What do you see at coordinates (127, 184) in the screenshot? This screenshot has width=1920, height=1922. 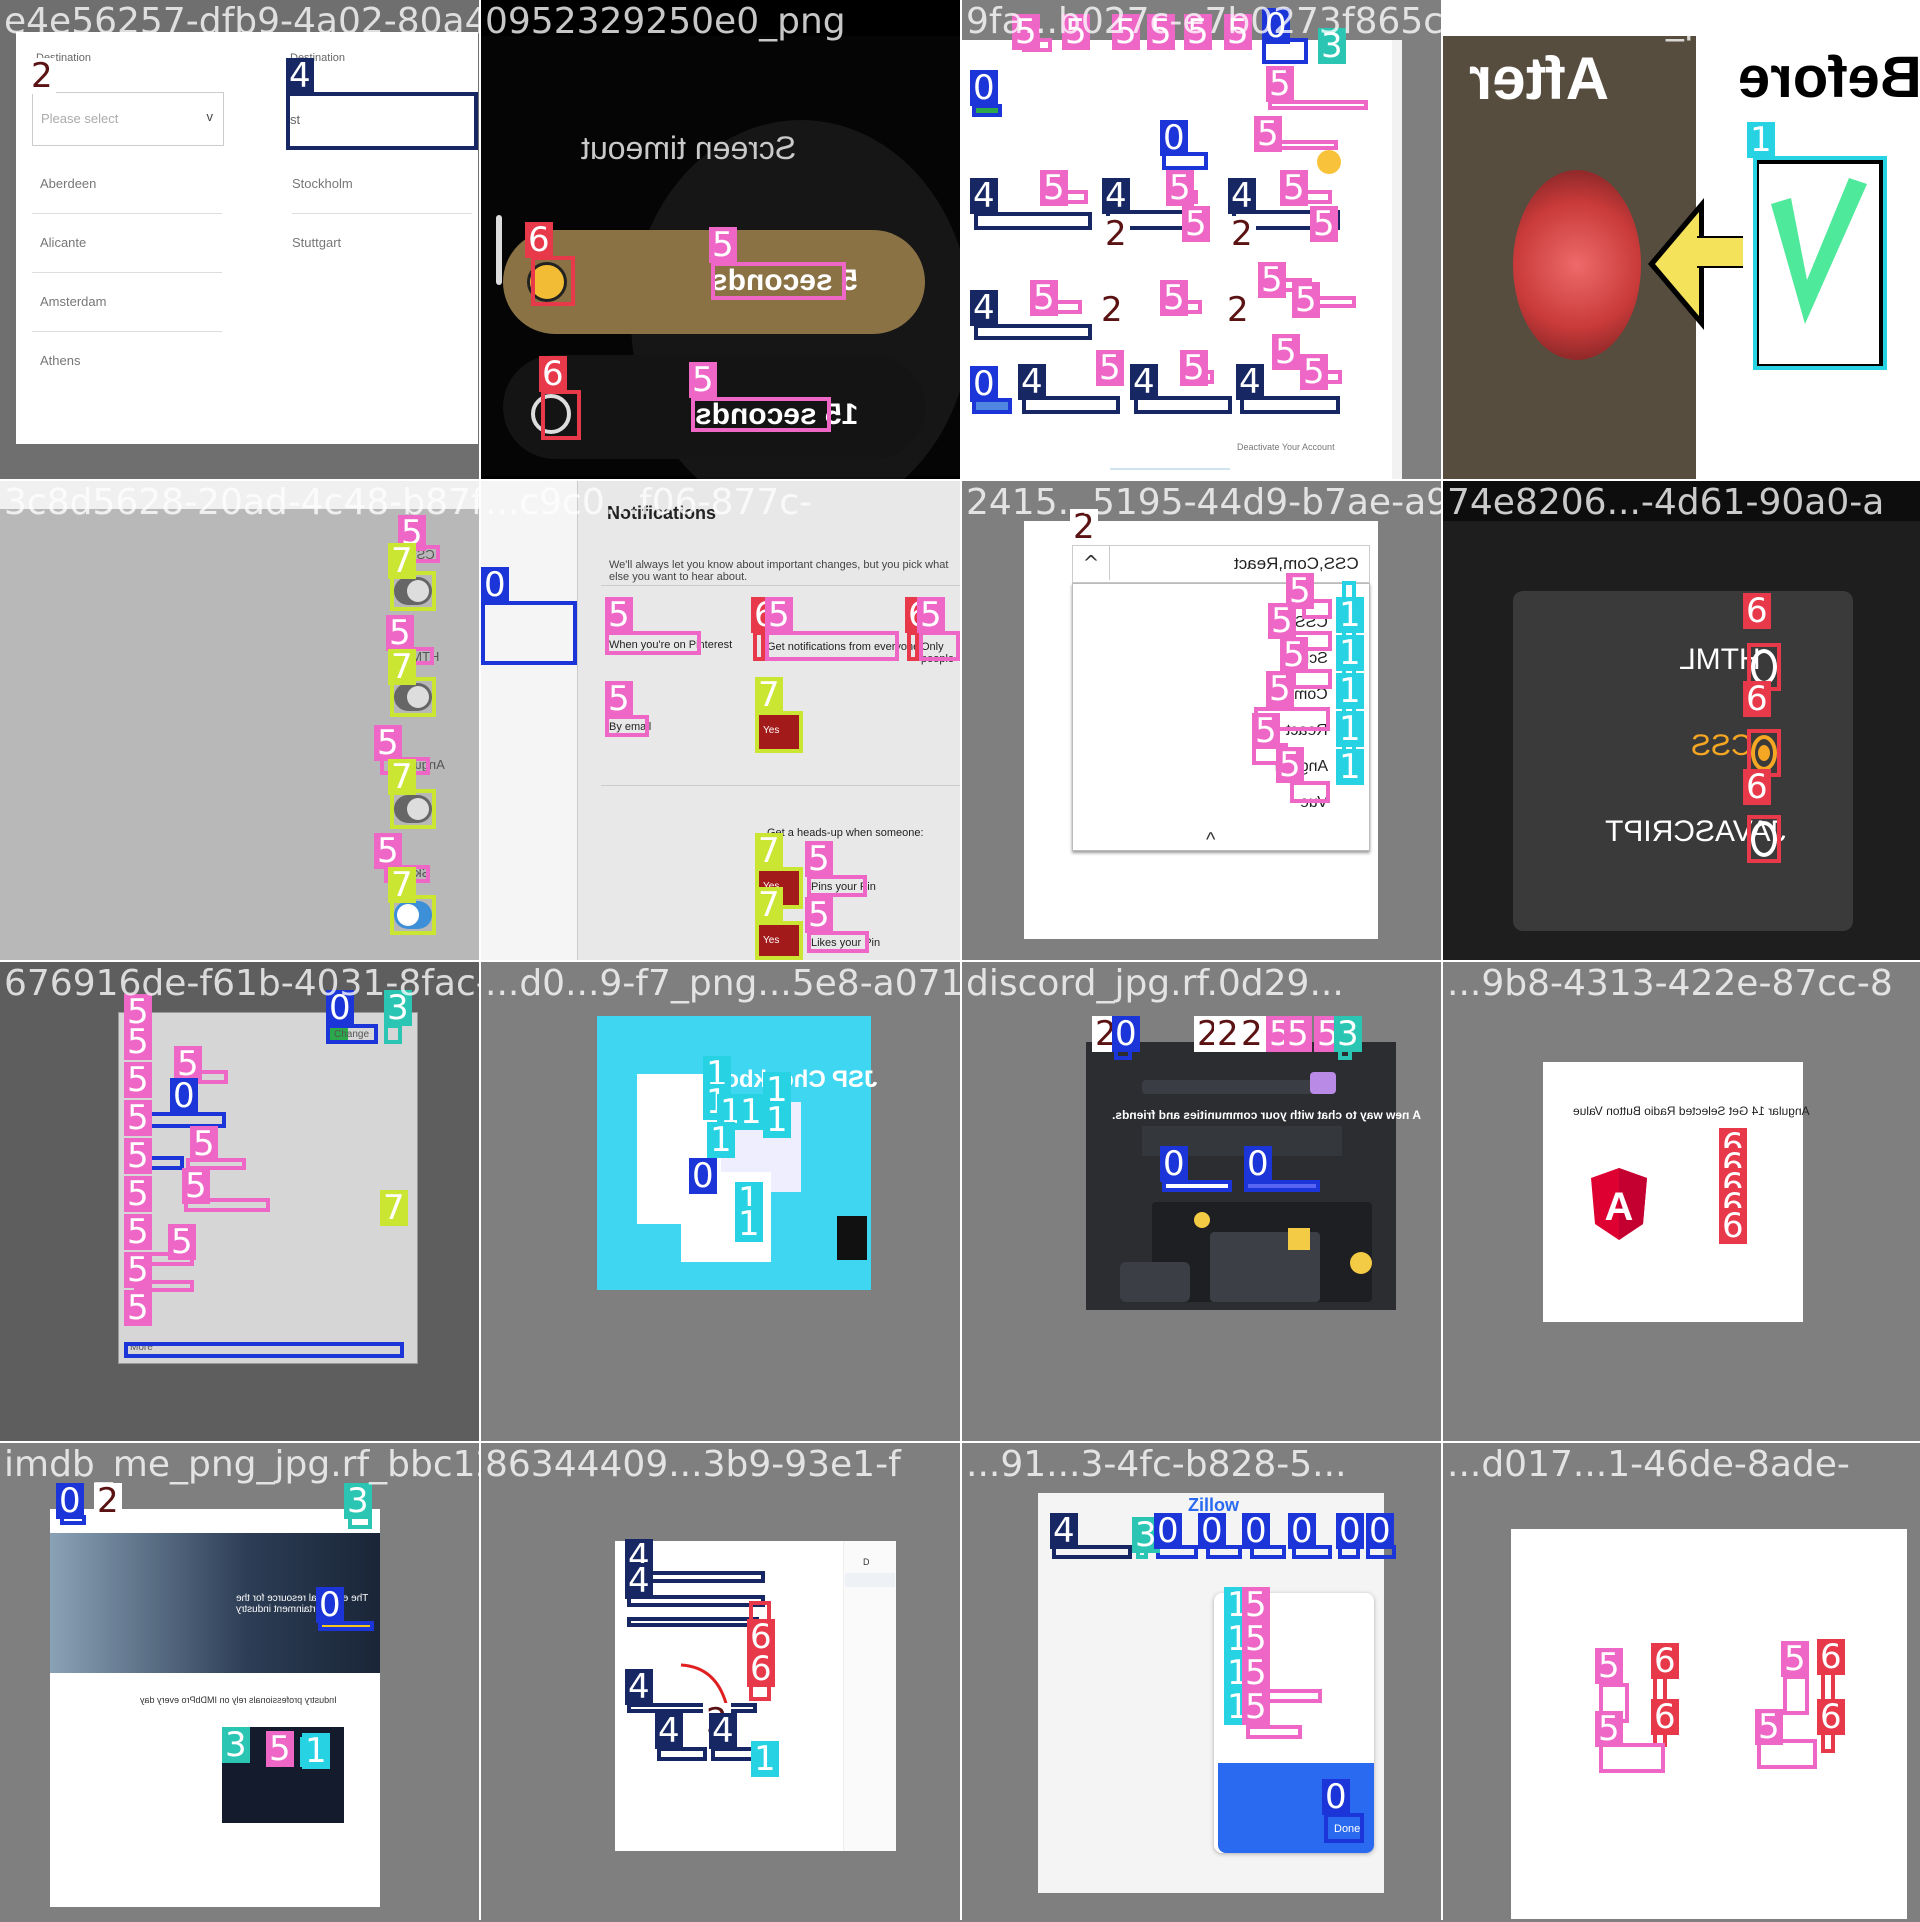 I see `list-item: Aberdeen` at bounding box center [127, 184].